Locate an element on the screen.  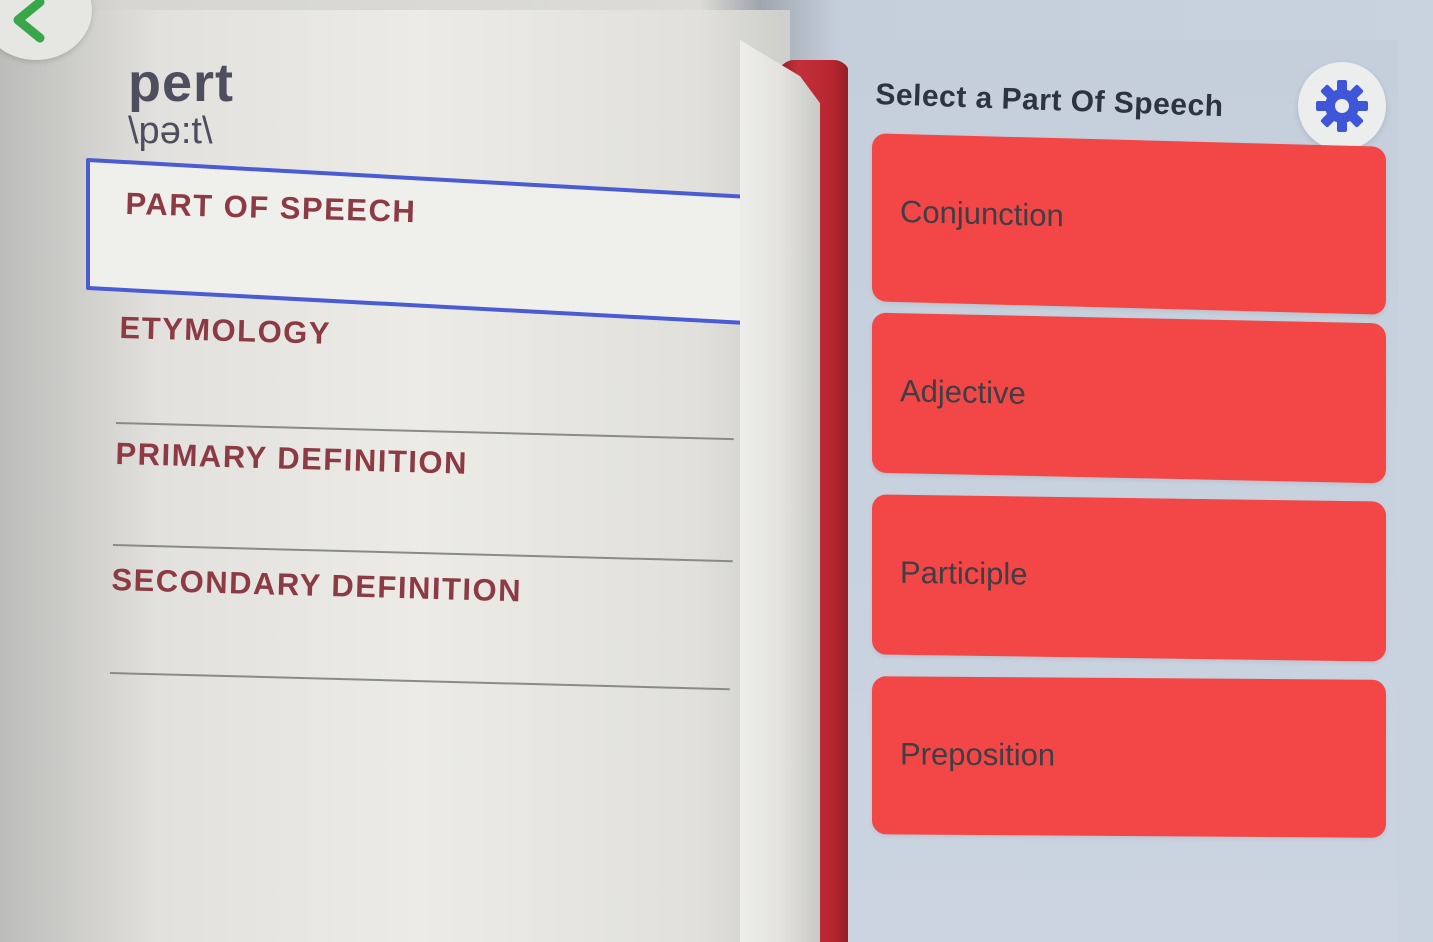
word-title: pert is located at coordinates (181, 83).